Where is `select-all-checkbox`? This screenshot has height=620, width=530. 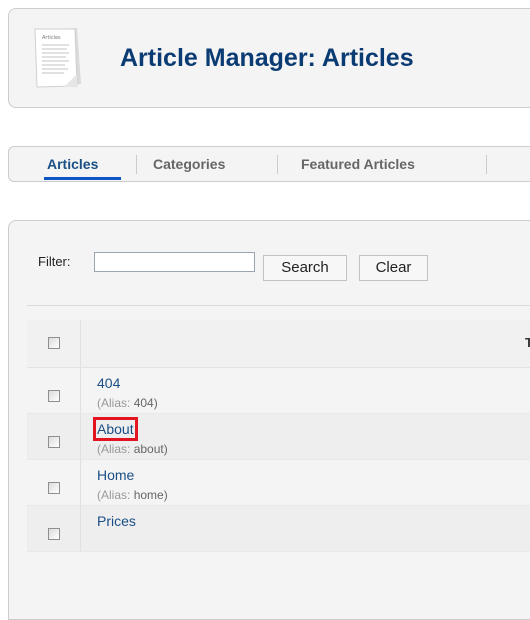 select-all-checkbox is located at coordinates (54, 343).